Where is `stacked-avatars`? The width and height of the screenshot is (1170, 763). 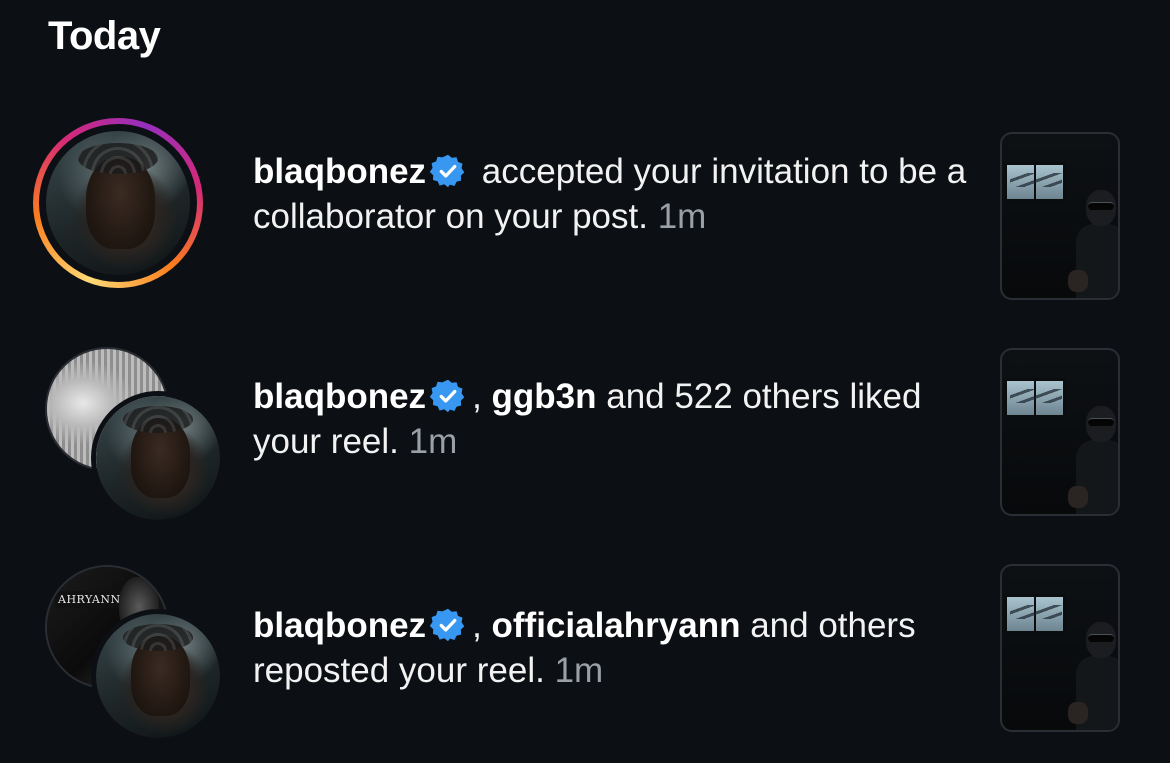
stacked-avatars is located at coordinates (135, 436).